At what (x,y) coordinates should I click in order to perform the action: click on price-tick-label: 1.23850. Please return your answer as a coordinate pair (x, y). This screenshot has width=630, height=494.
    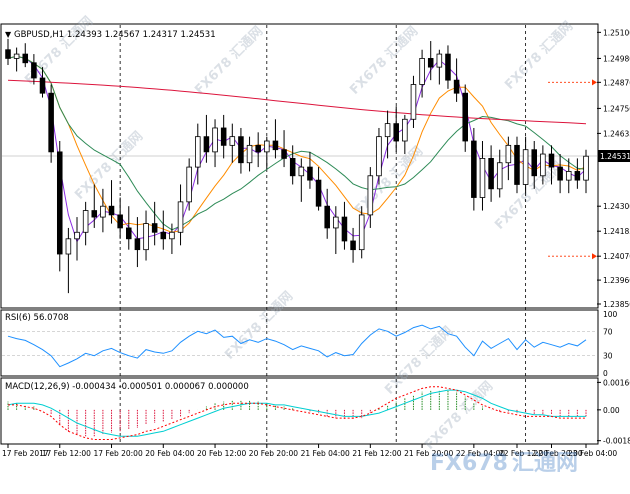
    Looking at the image, I should click on (616, 304).